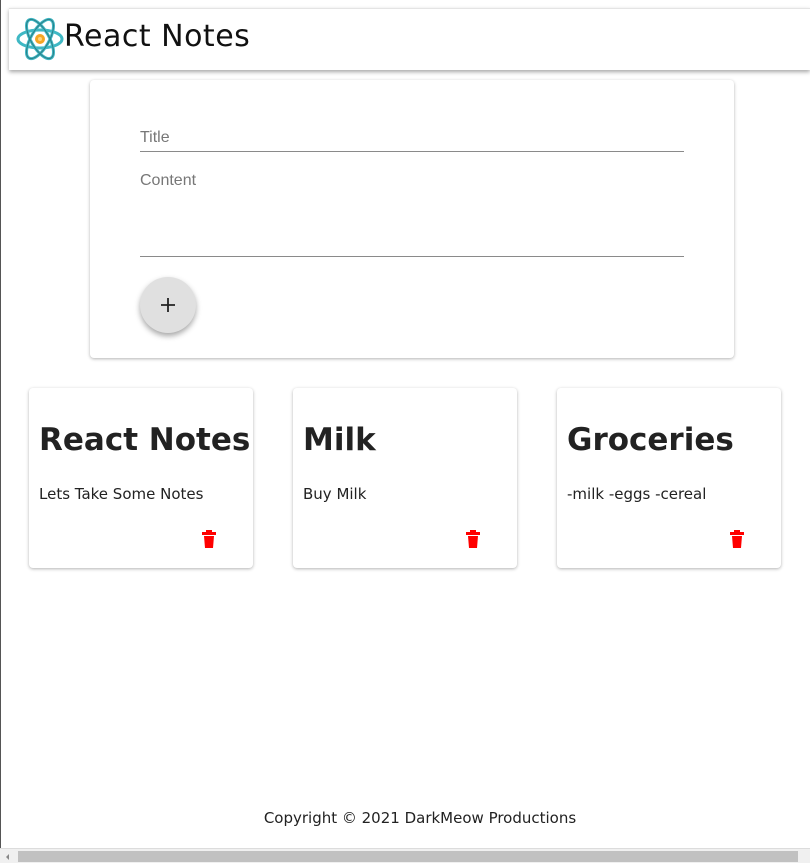 The image size is (810, 863). I want to click on page-left-border, so click(0, 424).